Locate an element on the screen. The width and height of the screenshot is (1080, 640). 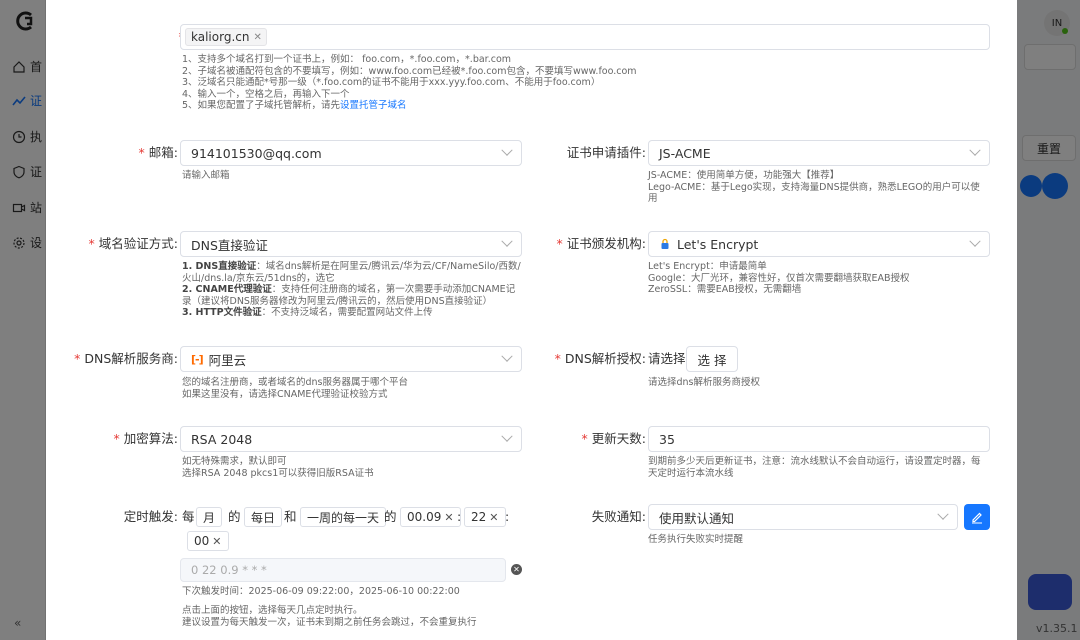
tag-close-icon: ✕ is located at coordinates (257, 37).